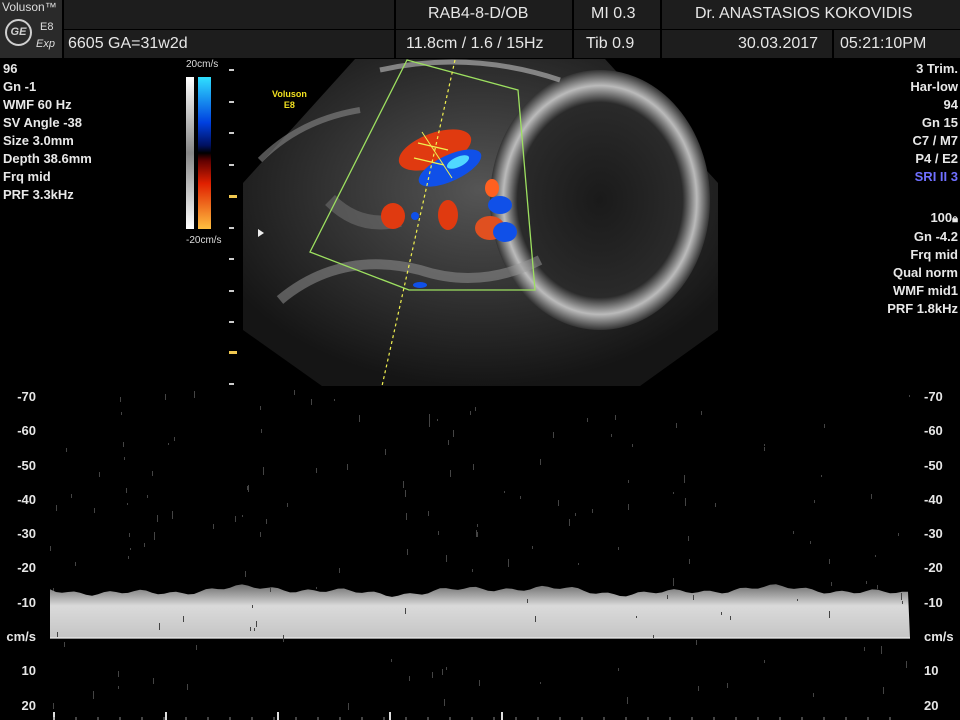 The height and width of the screenshot is (720, 960). What do you see at coordinates (935, 140) in the screenshot?
I see `param-contrast: C7 / M7` at bounding box center [935, 140].